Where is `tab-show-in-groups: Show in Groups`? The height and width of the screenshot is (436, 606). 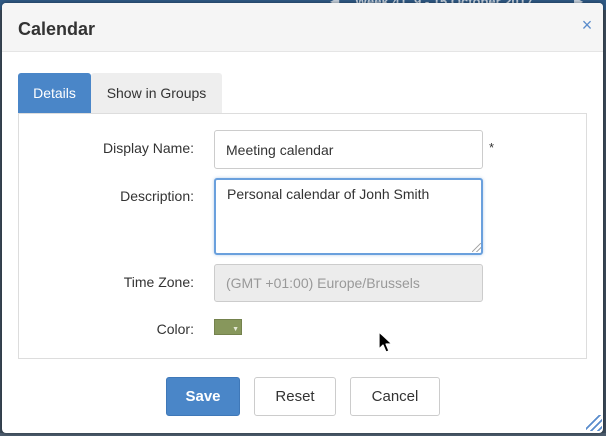 tab-show-in-groups: Show in Groups is located at coordinates (156, 93).